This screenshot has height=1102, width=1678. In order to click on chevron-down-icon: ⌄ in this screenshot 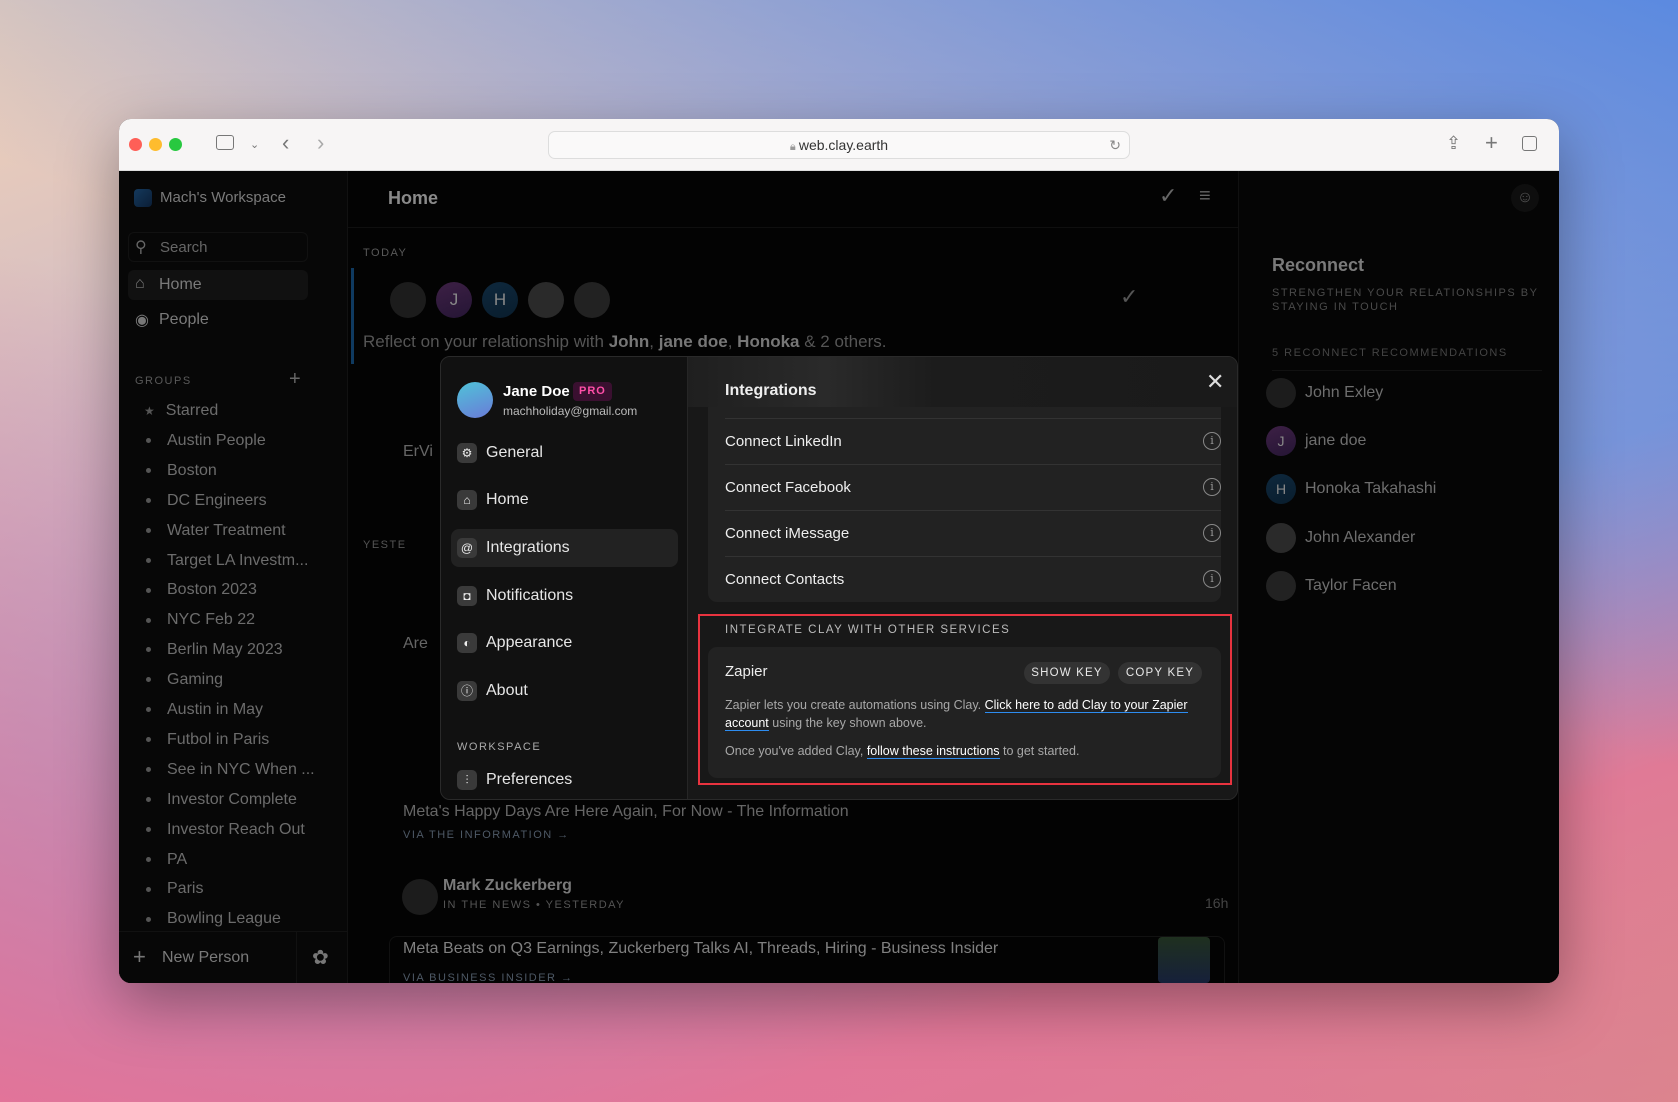, I will do `click(254, 144)`.